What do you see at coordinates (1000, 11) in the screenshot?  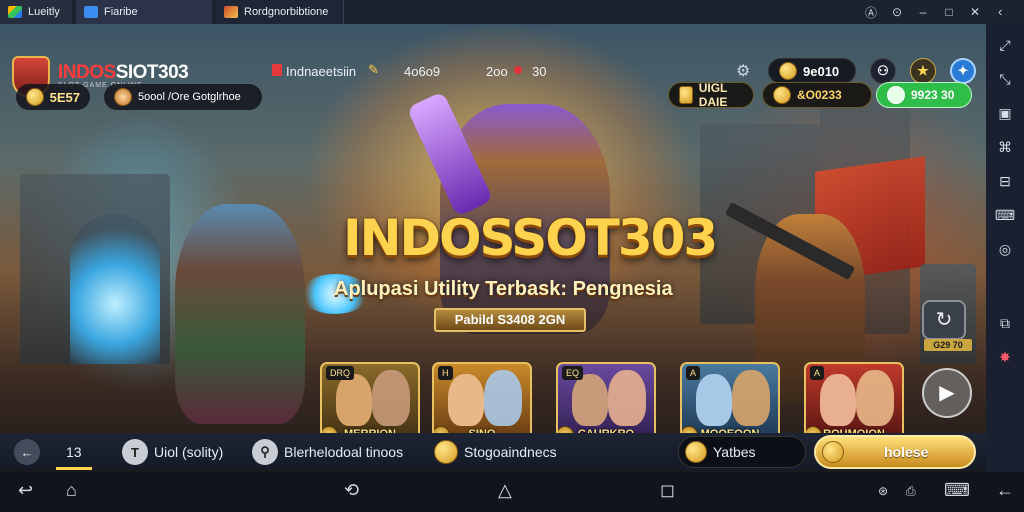 I see `back-arrow-icon: ‹` at bounding box center [1000, 11].